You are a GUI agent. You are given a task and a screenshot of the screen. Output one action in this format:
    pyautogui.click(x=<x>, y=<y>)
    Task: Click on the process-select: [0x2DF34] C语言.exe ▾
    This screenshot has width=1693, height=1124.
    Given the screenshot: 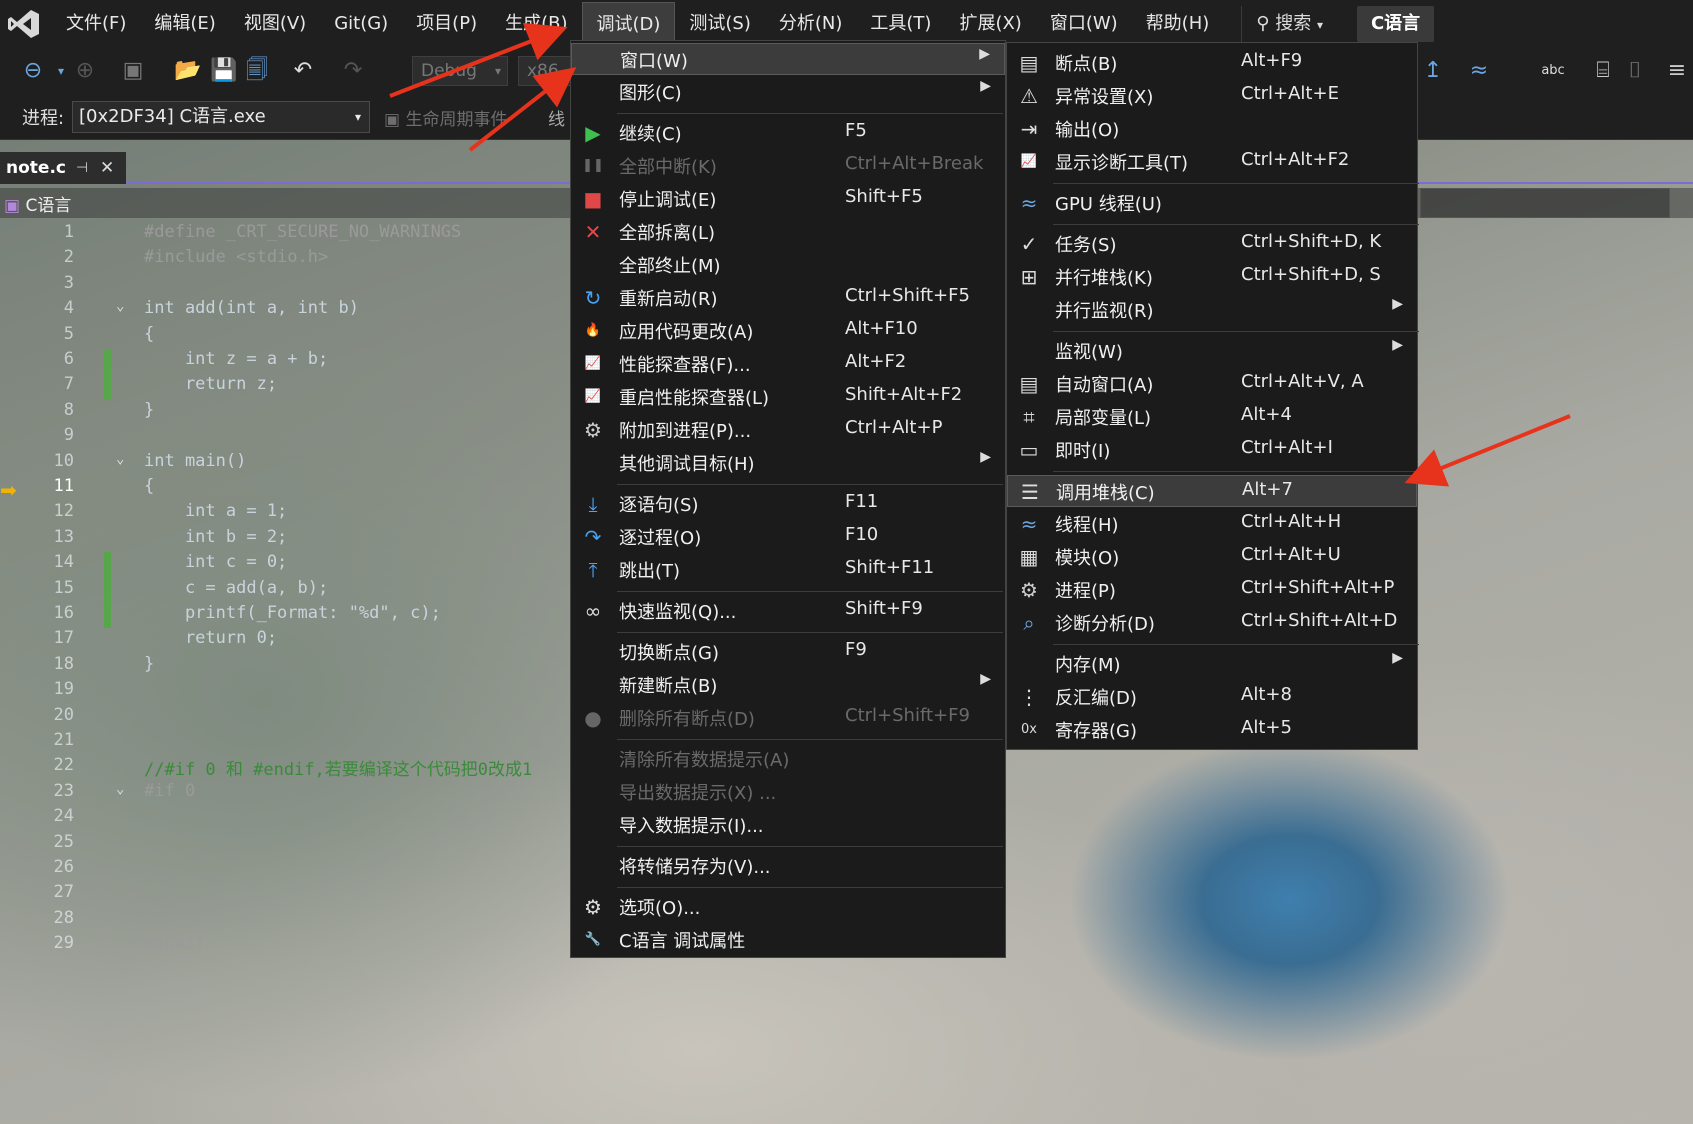 What is the action you would take?
    pyautogui.click(x=221, y=117)
    